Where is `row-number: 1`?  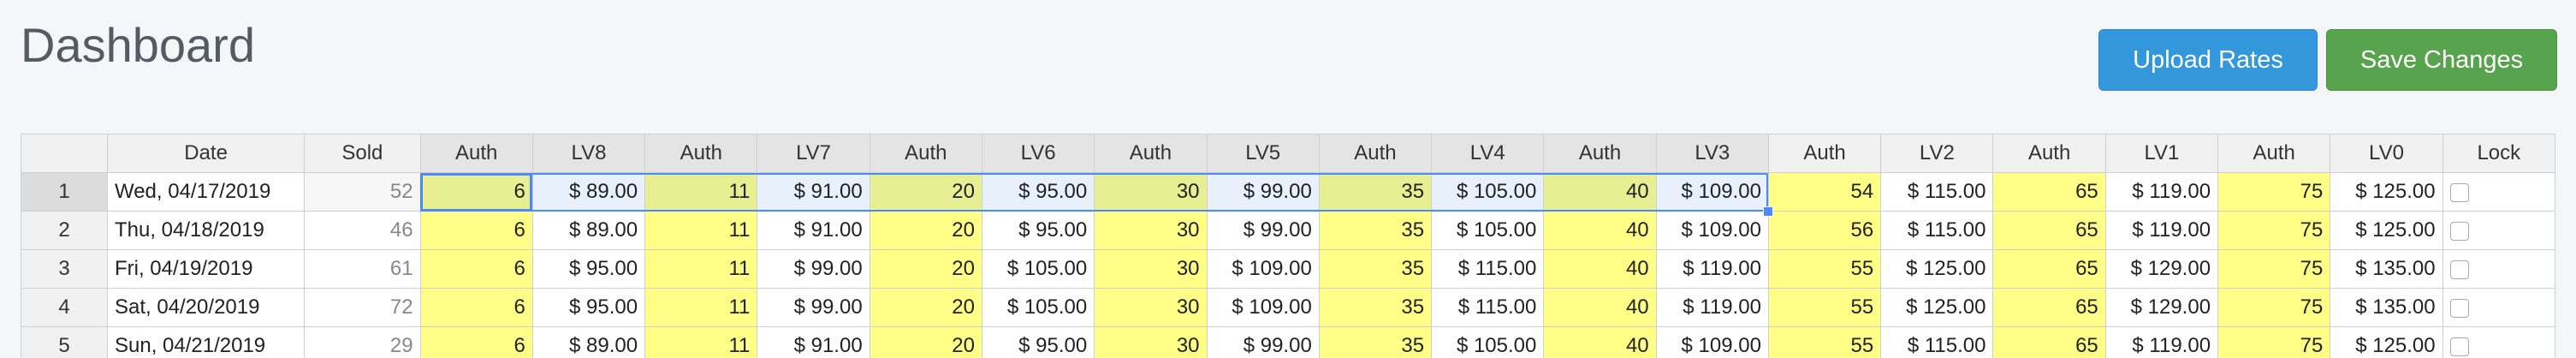 row-number: 1 is located at coordinates (64, 192).